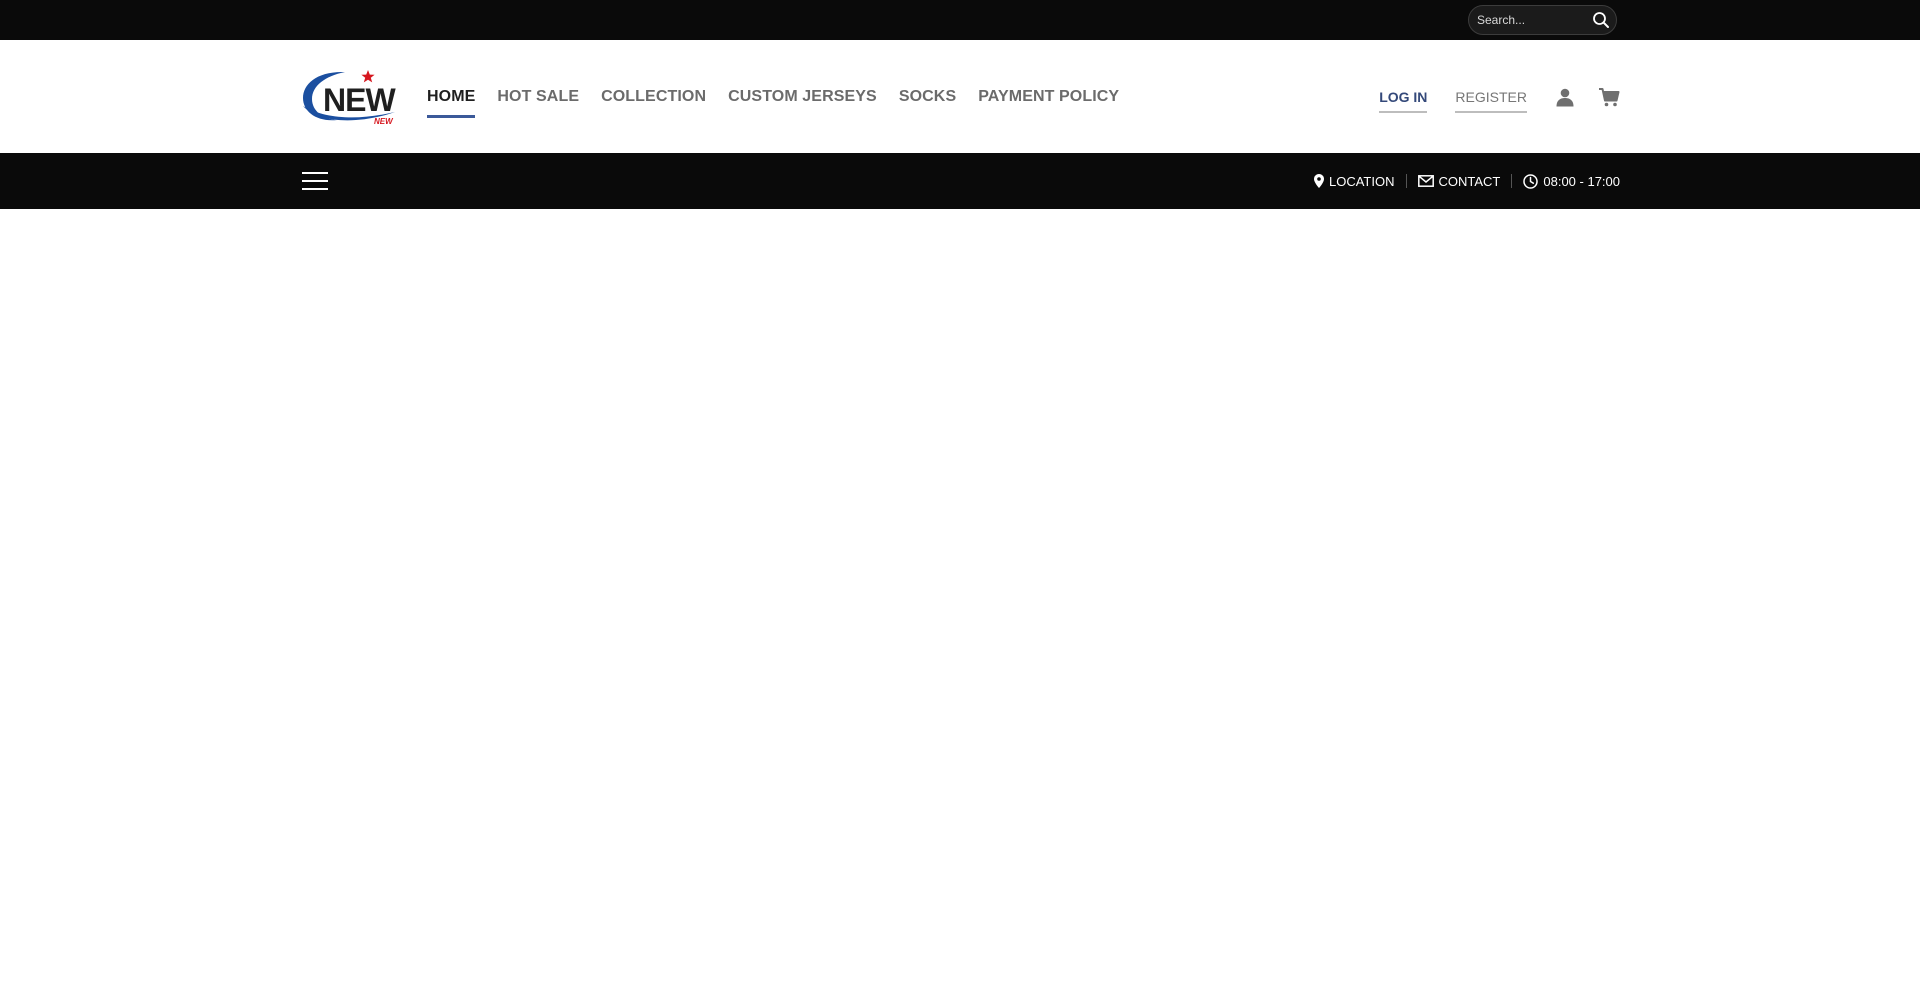 This screenshot has height=993, width=1920. I want to click on hours-label: 08:00 - 17:00, so click(1581, 181).